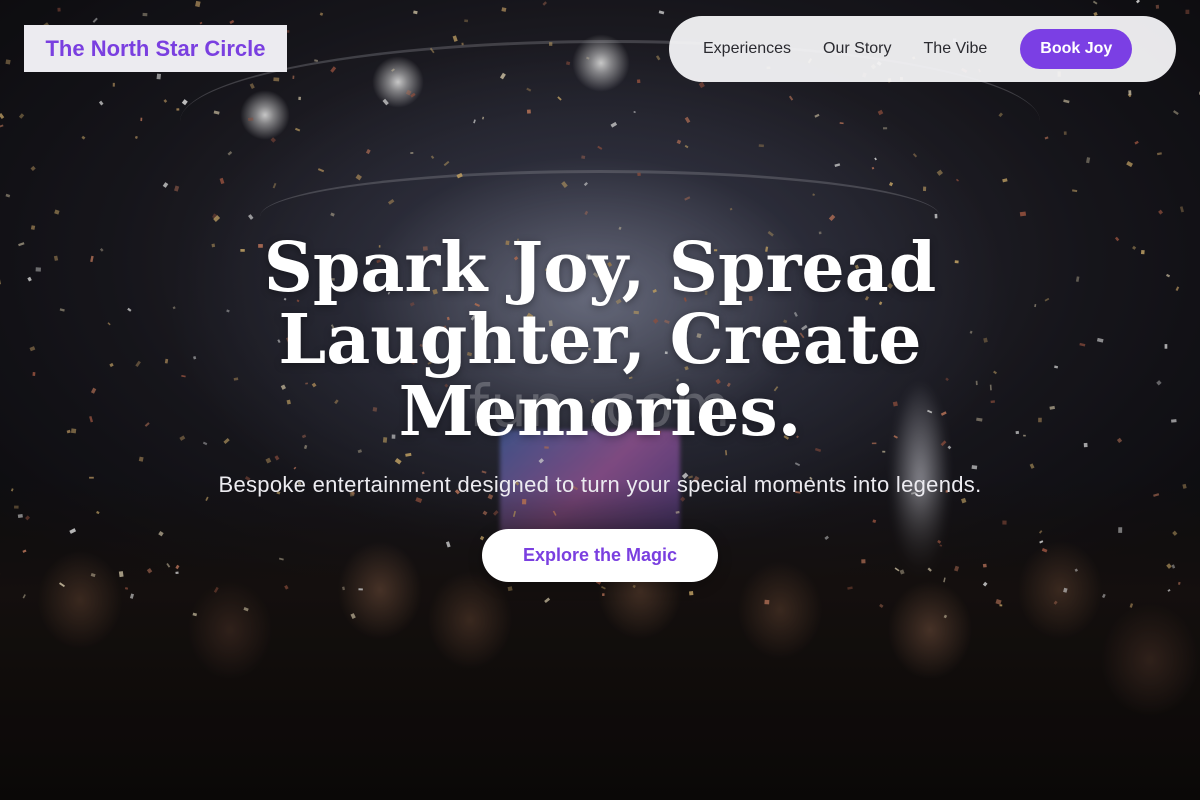 The width and height of the screenshot is (1200, 800). What do you see at coordinates (747, 49) in the screenshot?
I see `nav-link-experiences: Experiences` at bounding box center [747, 49].